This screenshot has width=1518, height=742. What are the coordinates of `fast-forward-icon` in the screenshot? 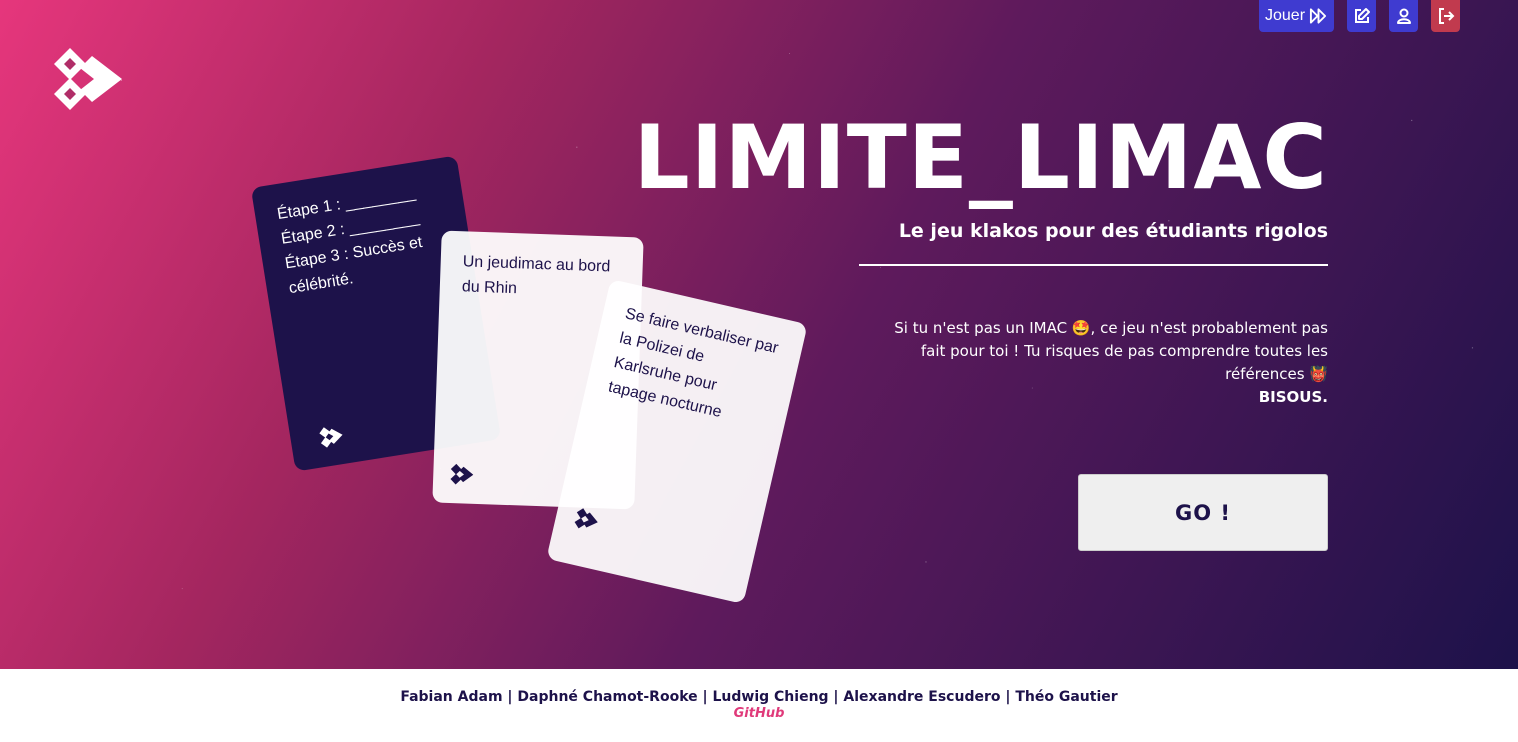 It's located at (1318, 16).